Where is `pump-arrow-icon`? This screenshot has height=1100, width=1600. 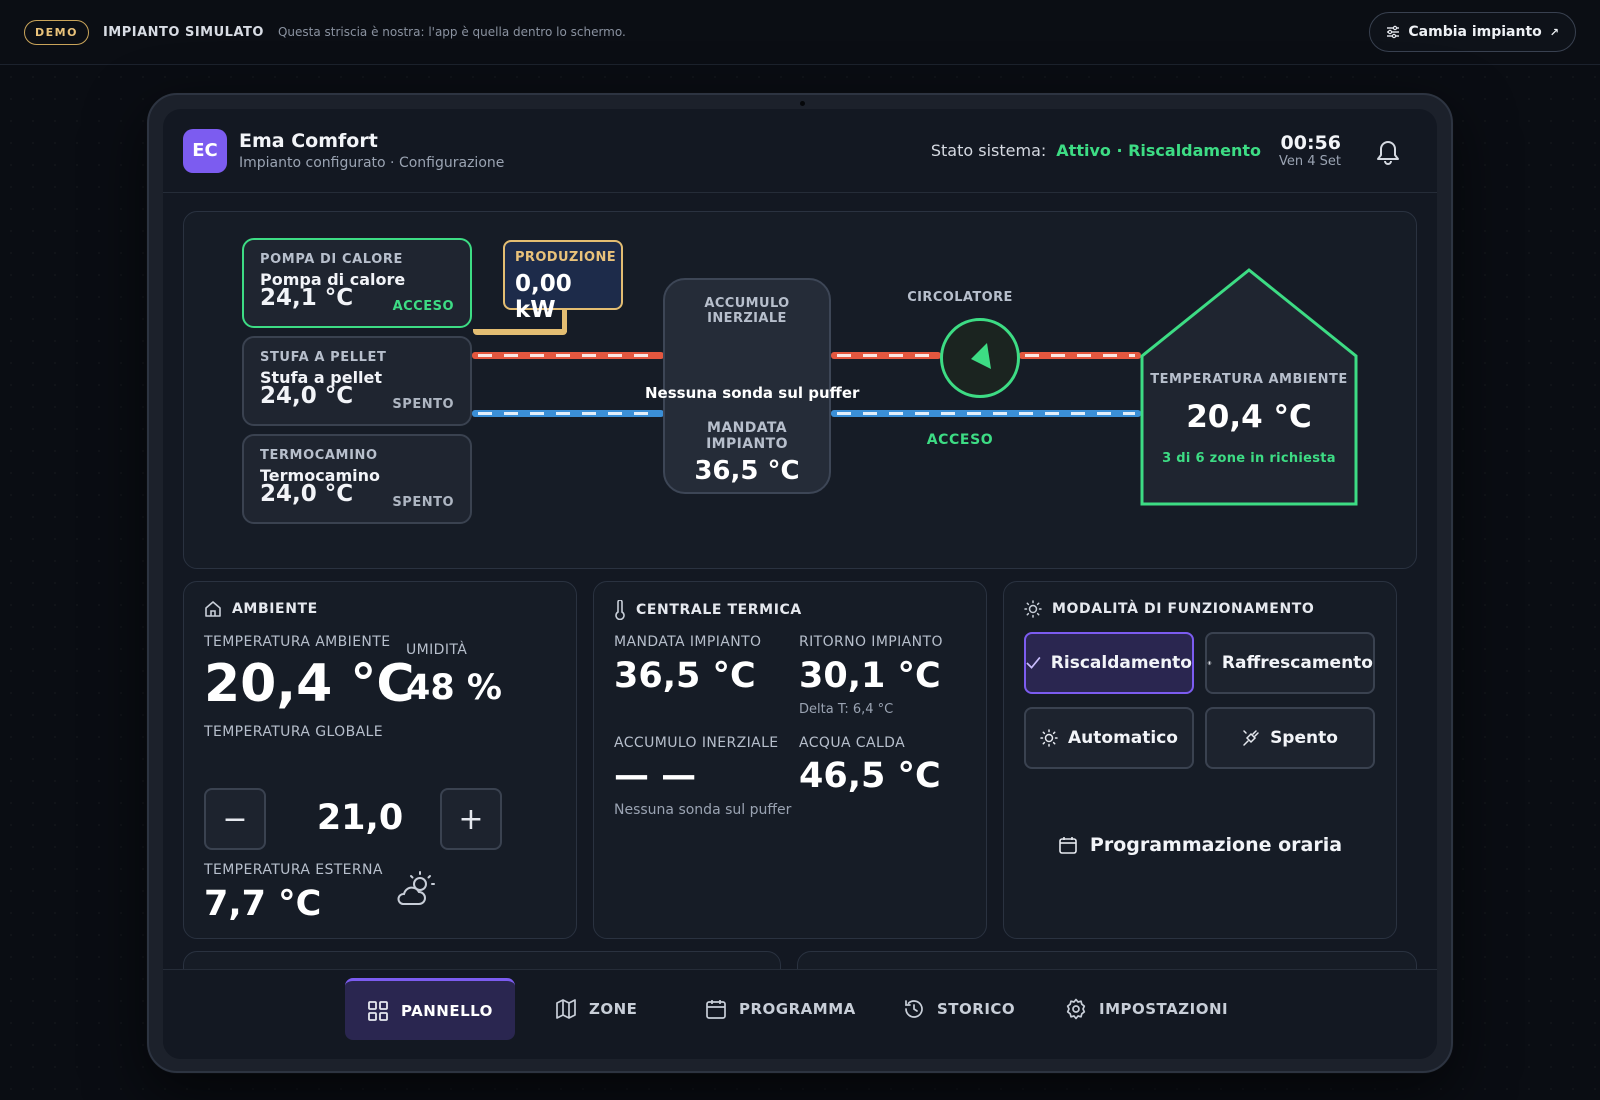 pump-arrow-icon is located at coordinates (981, 356).